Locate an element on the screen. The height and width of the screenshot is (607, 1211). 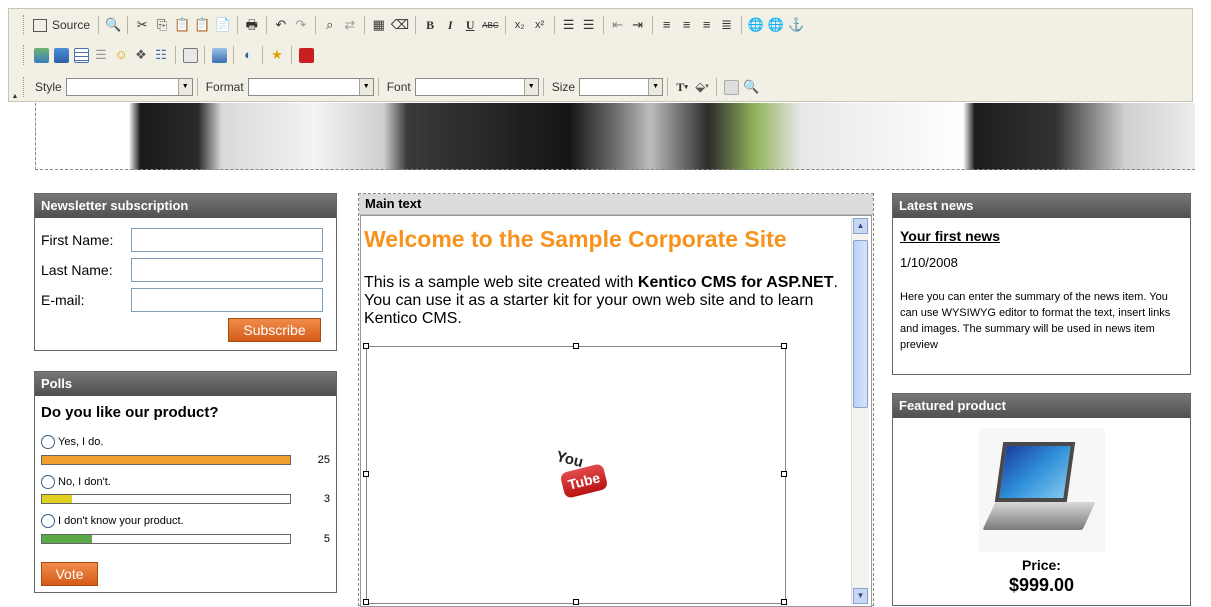
link-icon: 🌐 is located at coordinates (756, 25).